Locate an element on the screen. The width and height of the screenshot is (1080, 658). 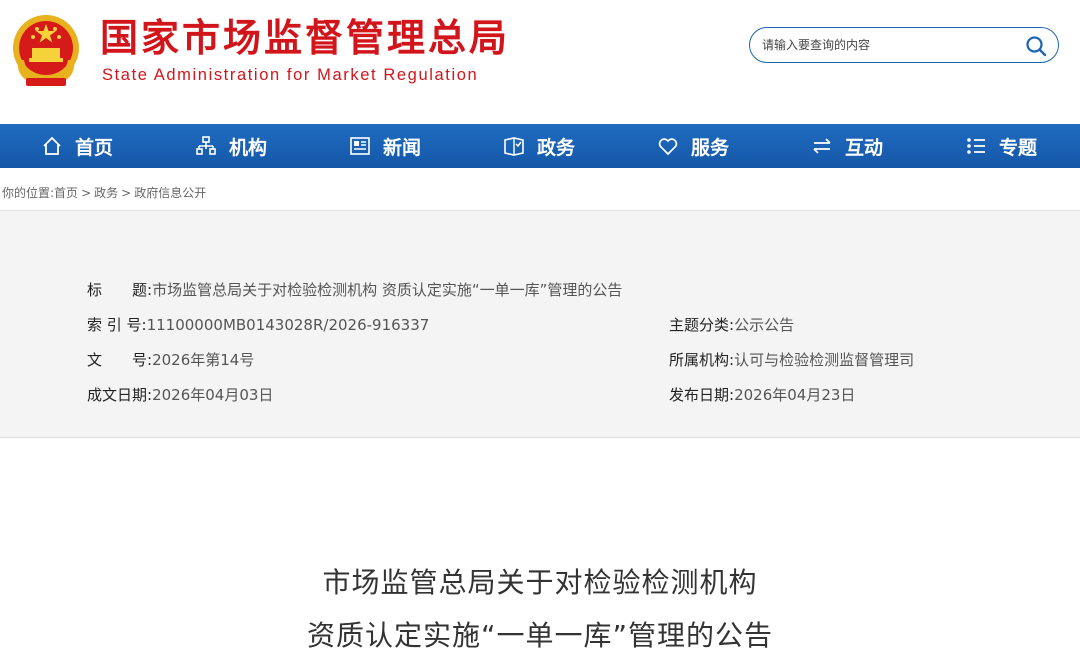
nav-item-government: 政务 is located at coordinates (539, 146).